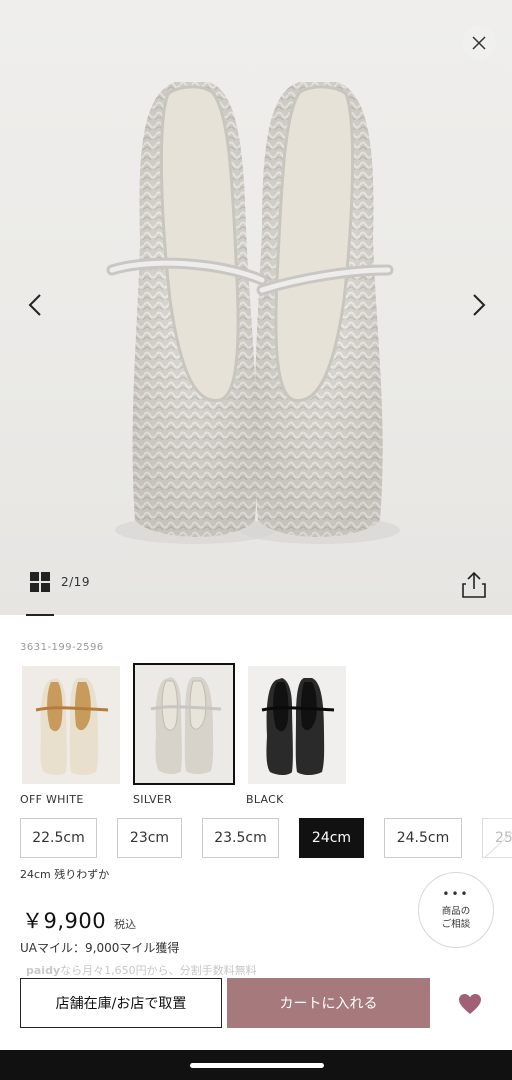  I want to click on heart-icon, so click(470, 1004).